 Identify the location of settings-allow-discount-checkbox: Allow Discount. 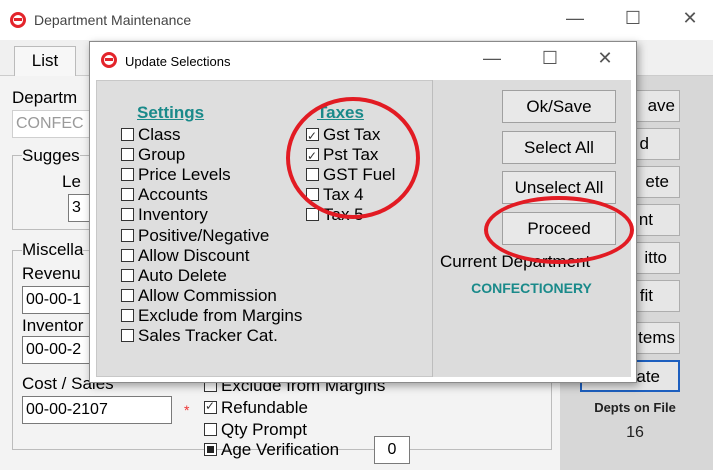
(185, 256).